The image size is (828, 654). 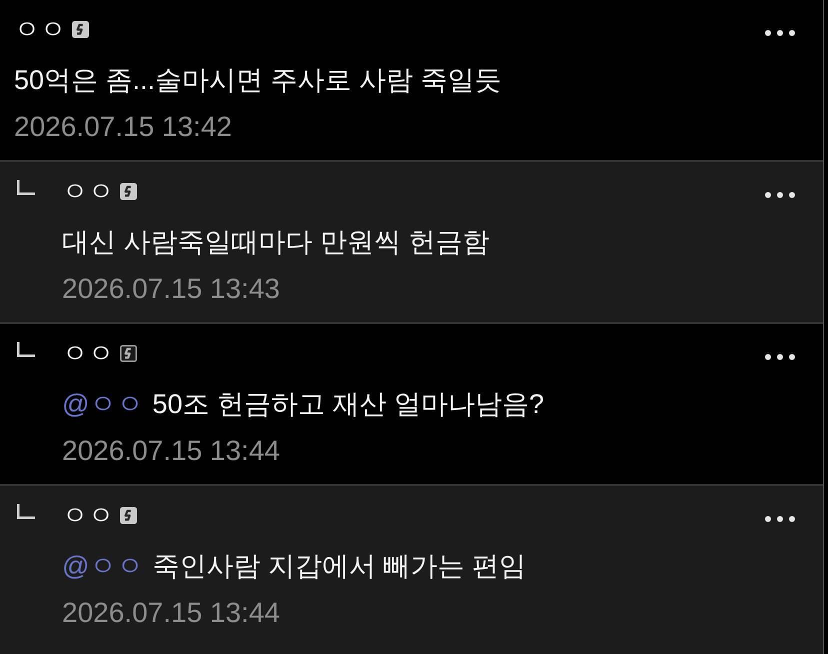 What do you see at coordinates (171, 289) in the screenshot?
I see `comment-date: 2026.07.15 13:43` at bounding box center [171, 289].